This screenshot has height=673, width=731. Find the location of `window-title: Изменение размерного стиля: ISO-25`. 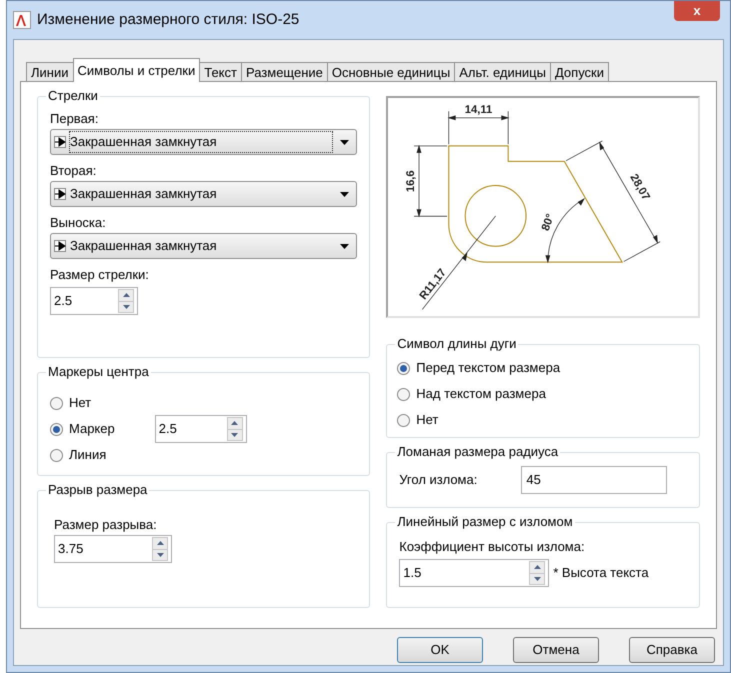

window-title: Изменение размерного стиля: ISO-25 is located at coordinates (168, 20).